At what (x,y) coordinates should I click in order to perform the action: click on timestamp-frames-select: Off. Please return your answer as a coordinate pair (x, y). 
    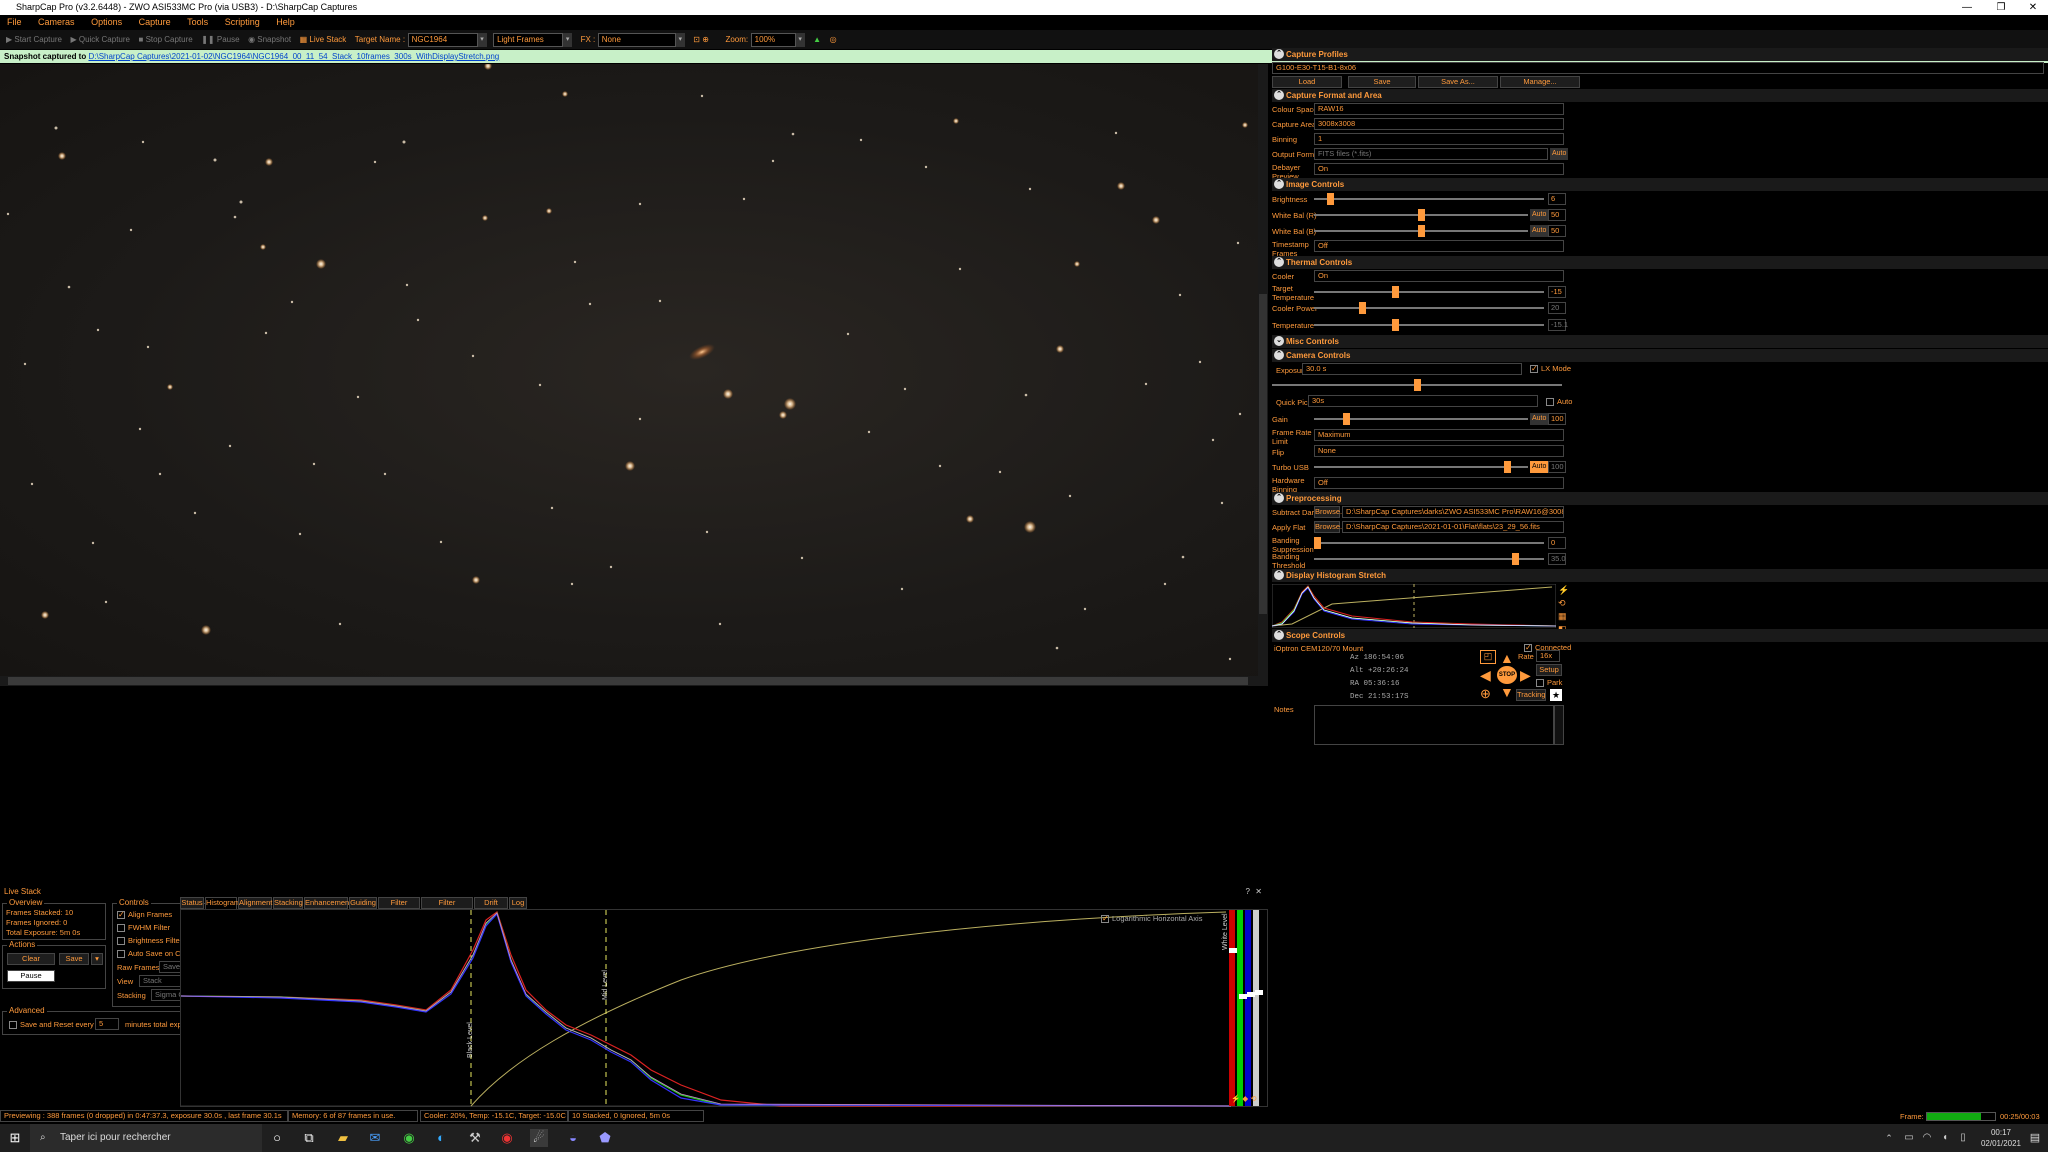
    Looking at the image, I should click on (1439, 246).